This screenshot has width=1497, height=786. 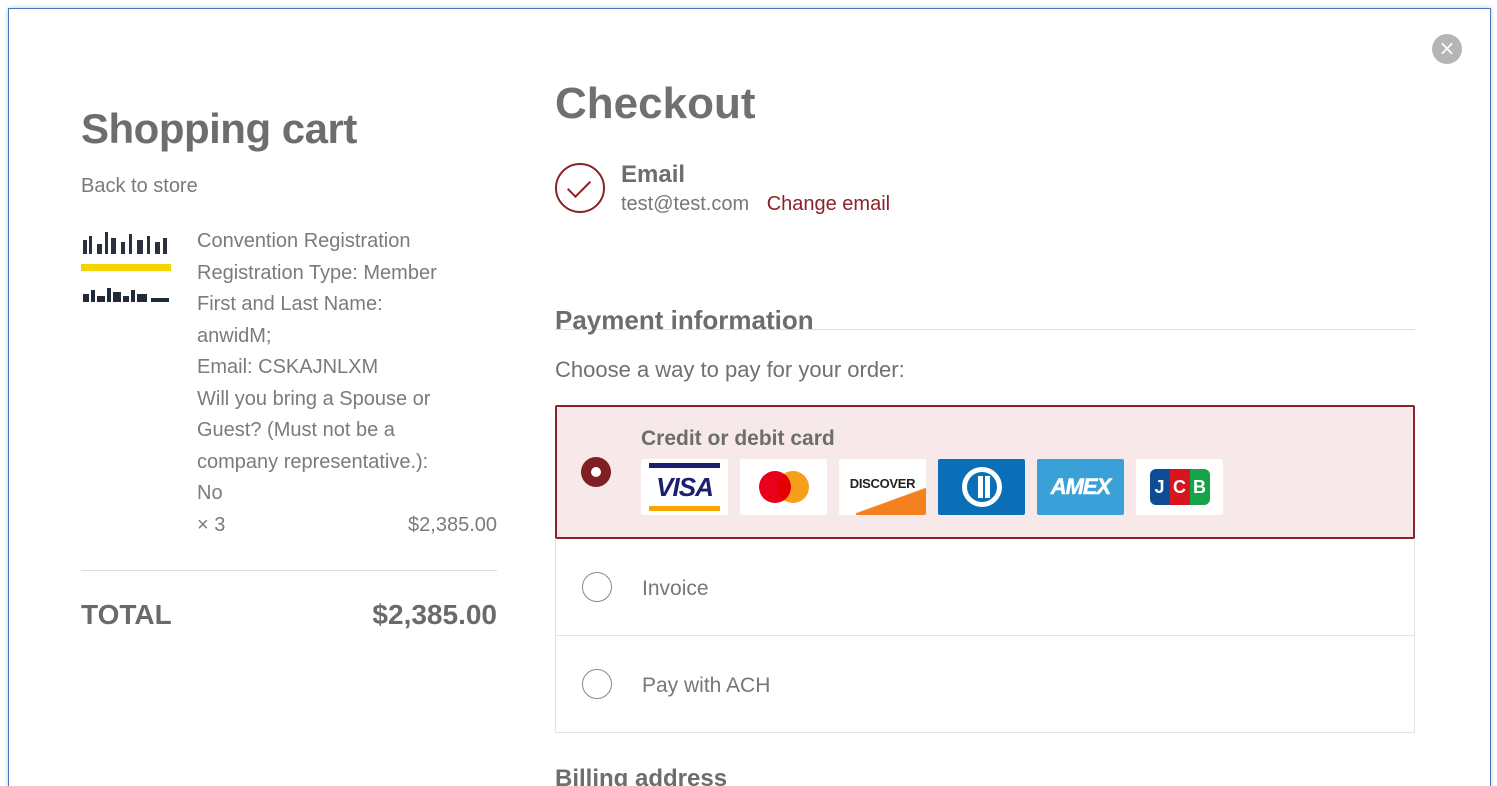 I want to click on change-email-link: Change email, so click(x=828, y=204).